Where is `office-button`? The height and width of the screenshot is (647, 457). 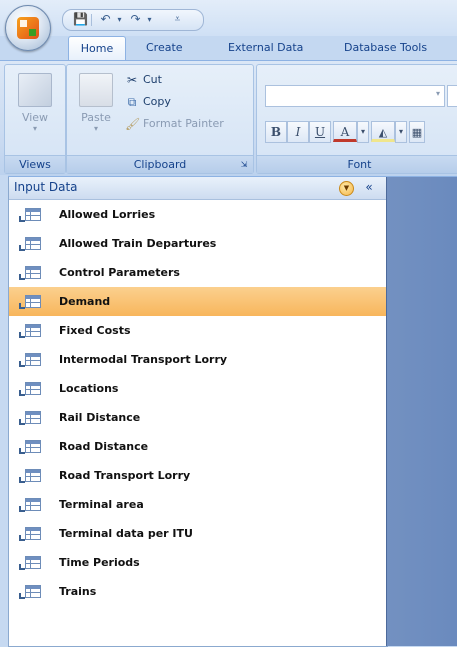
office-button is located at coordinates (28, 28).